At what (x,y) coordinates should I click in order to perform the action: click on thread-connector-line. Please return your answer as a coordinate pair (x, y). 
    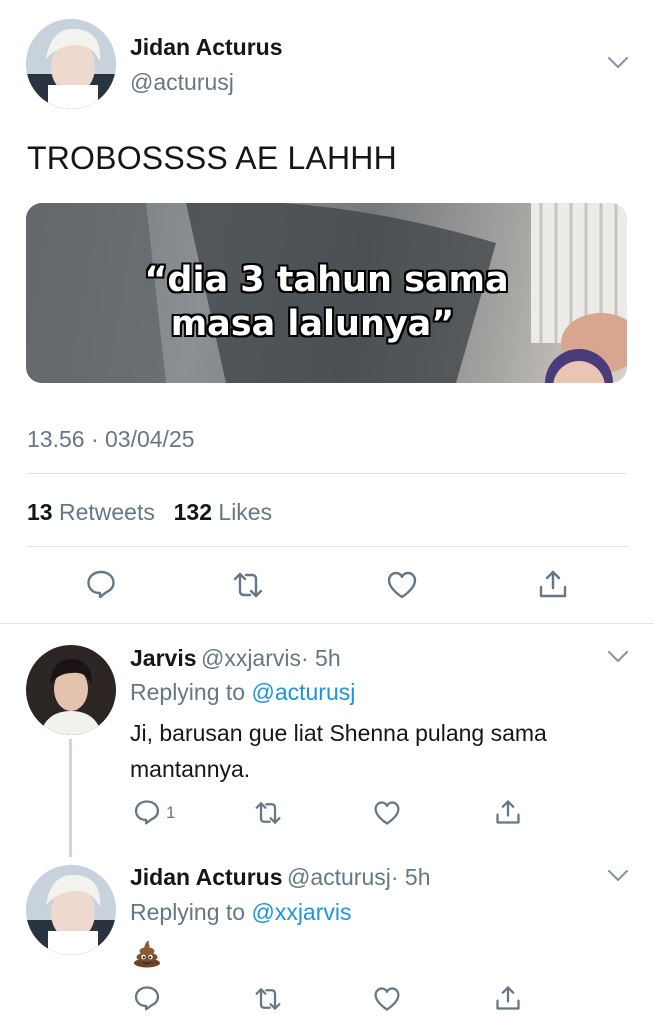
    Looking at the image, I should click on (70, 798).